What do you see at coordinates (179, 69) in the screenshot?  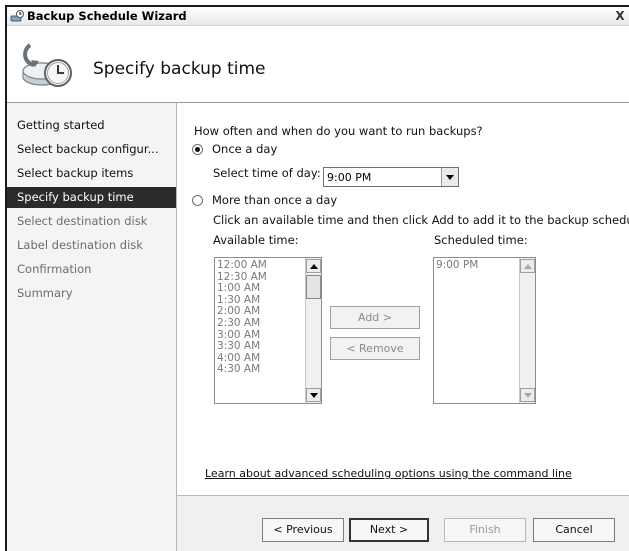 I see `page-title: Specify backup time` at bounding box center [179, 69].